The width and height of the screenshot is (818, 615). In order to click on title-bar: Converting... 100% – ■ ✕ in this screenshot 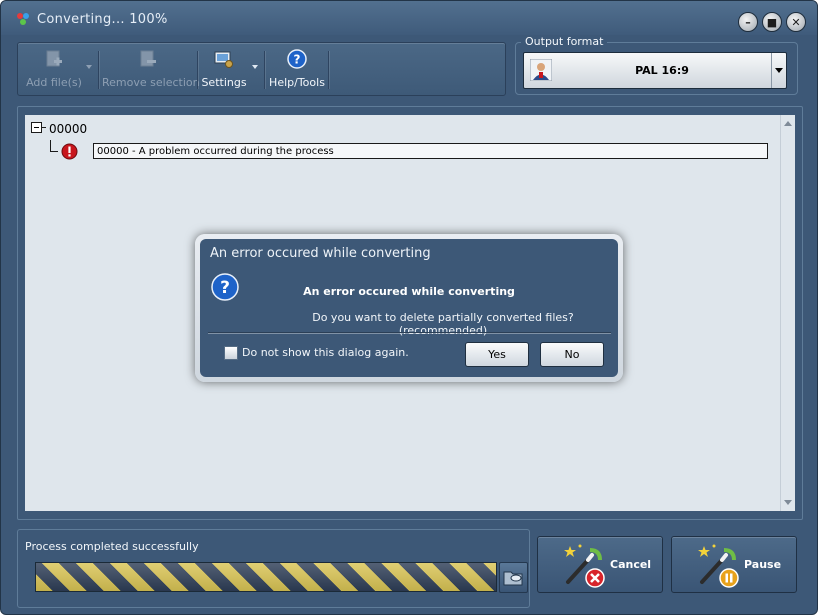, I will do `click(409, 18)`.